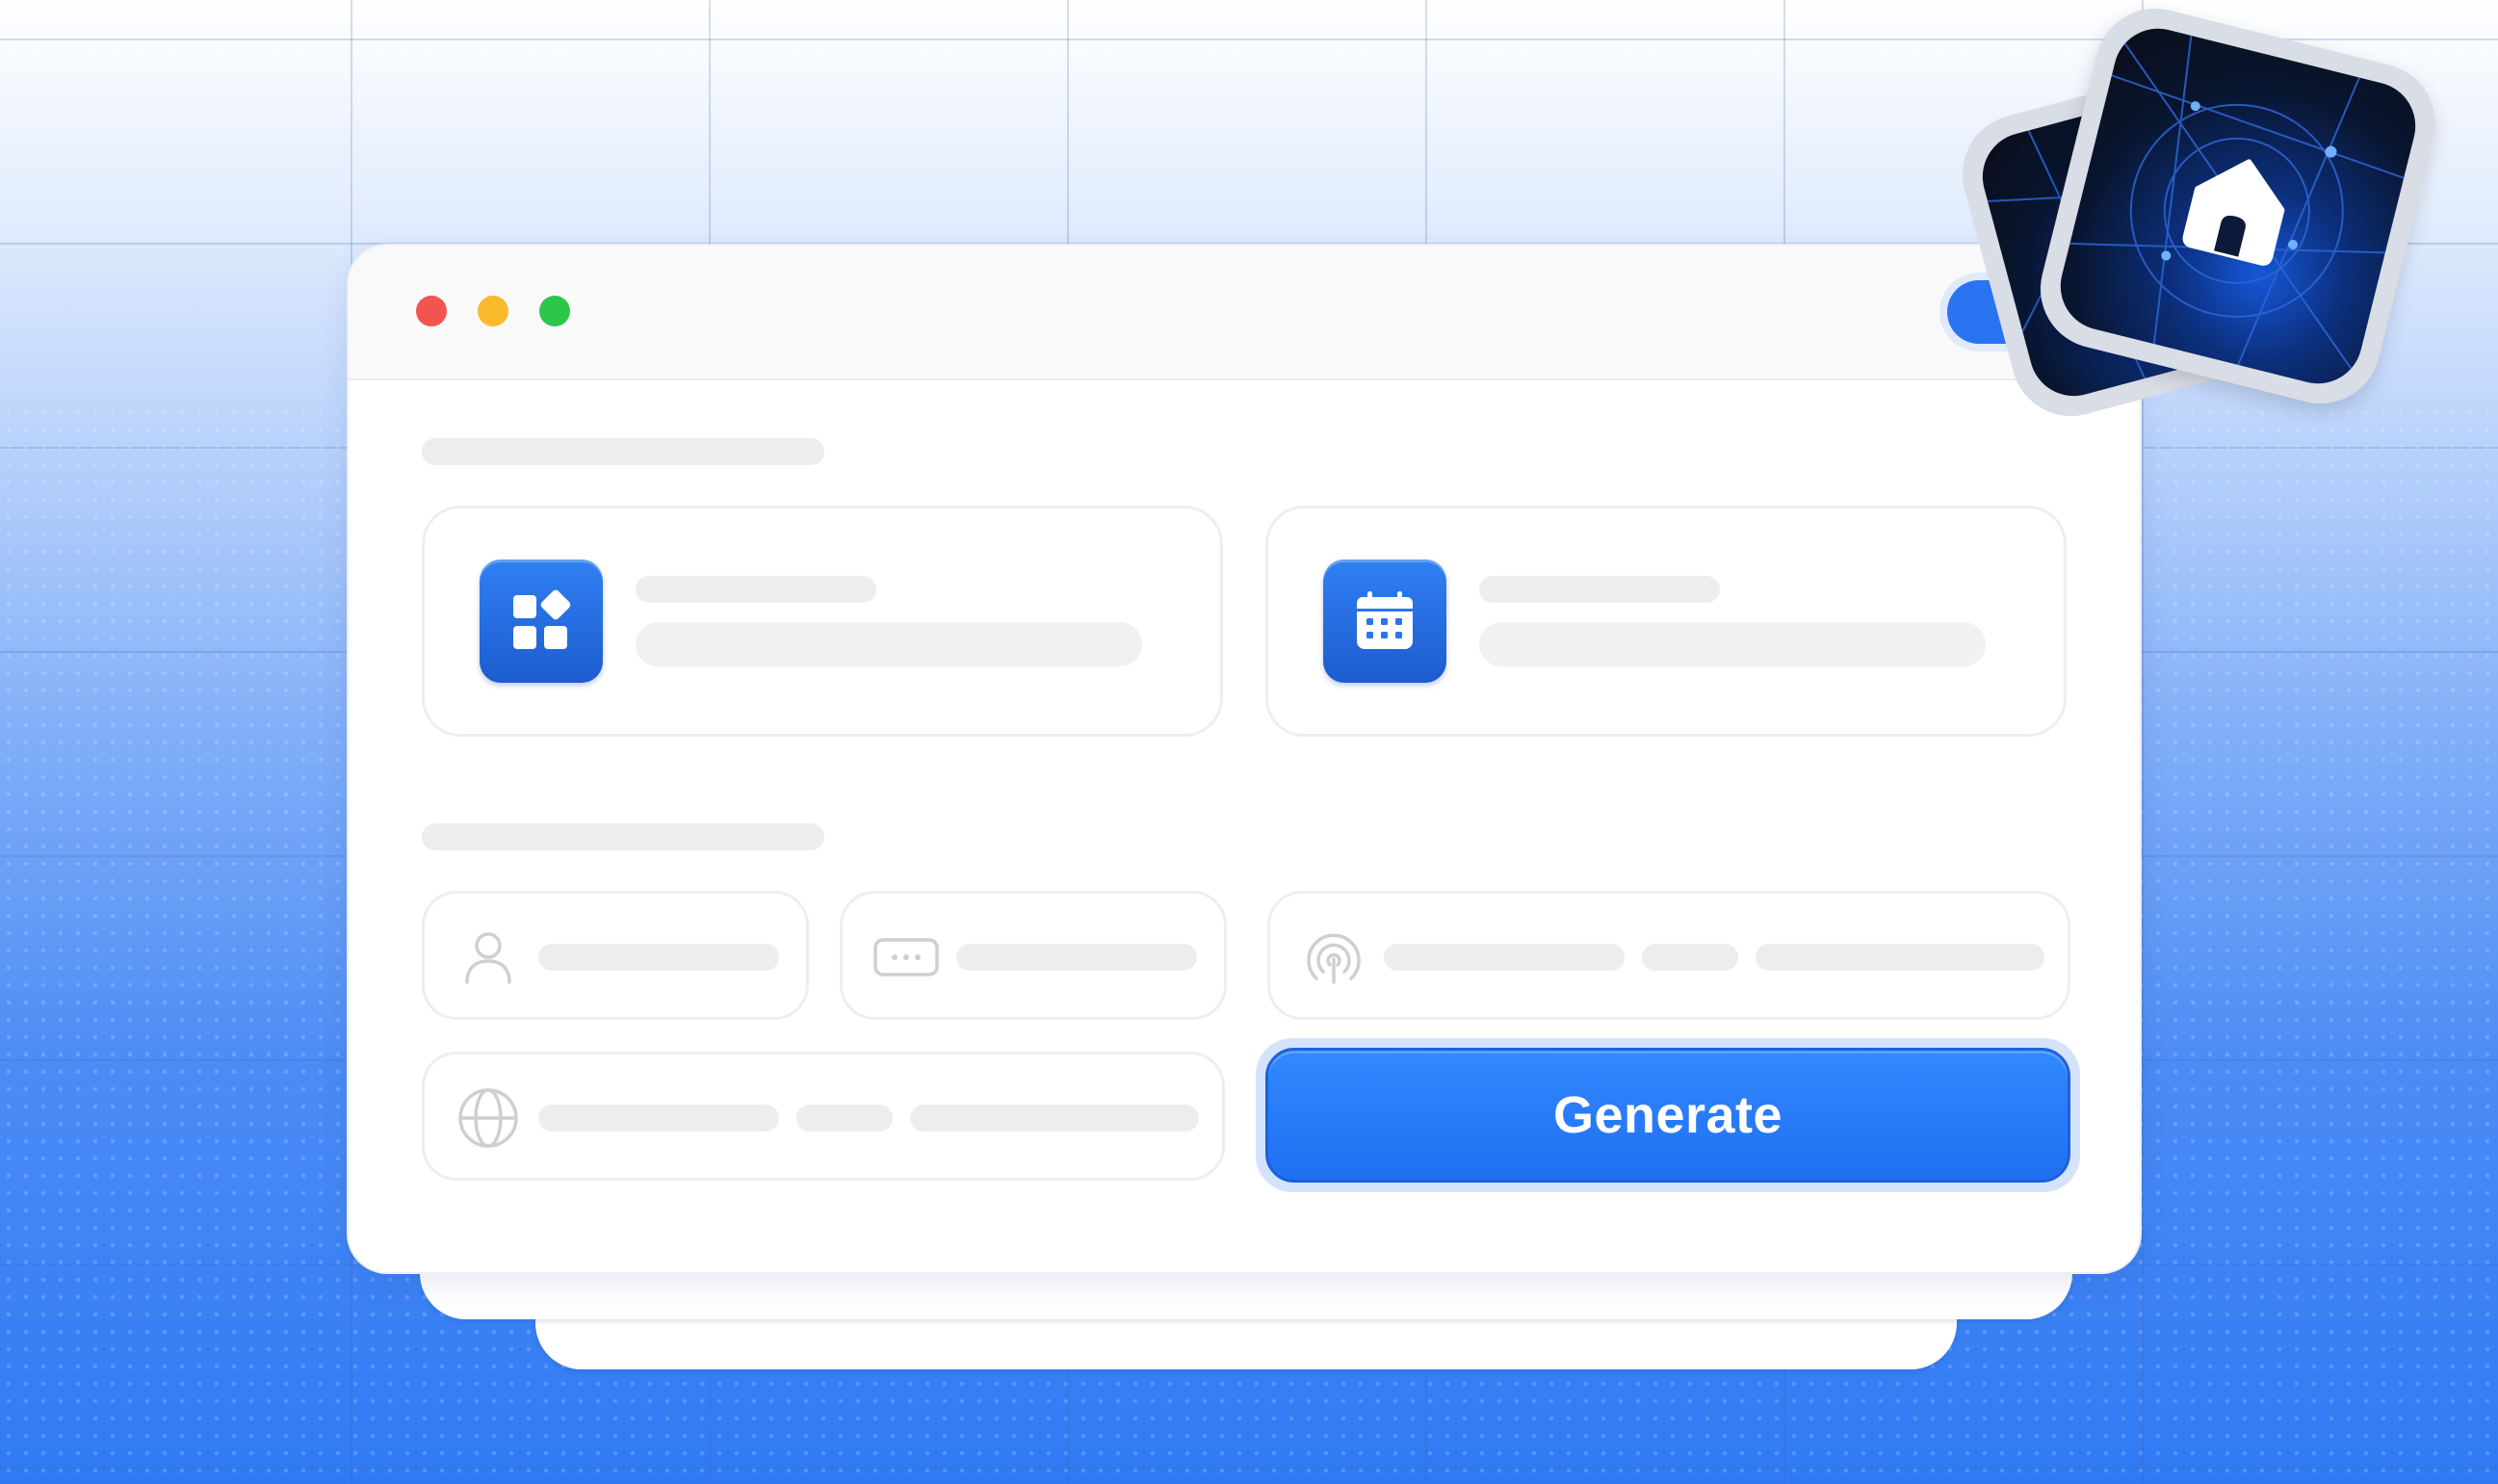 The height and width of the screenshot is (1484, 2498). What do you see at coordinates (1384, 622) in the screenshot?
I see `calendar-icon` at bounding box center [1384, 622].